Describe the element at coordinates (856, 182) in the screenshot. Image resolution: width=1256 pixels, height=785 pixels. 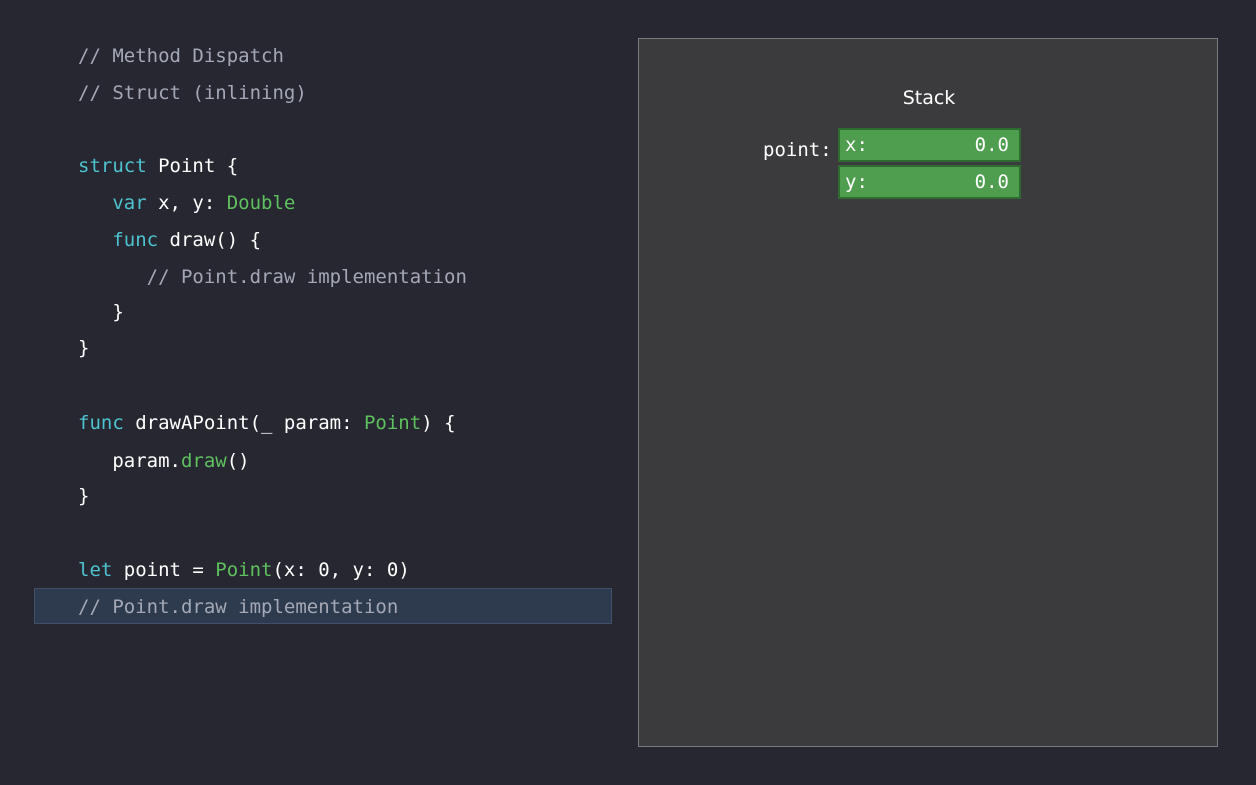
I see `stack-cell-field: y:` at that location.